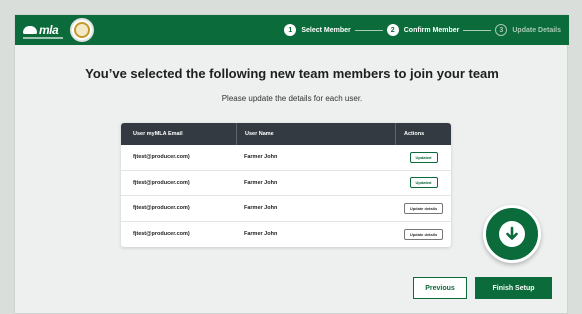 The height and width of the screenshot is (314, 582). Describe the element at coordinates (43, 38) in the screenshot. I see `logo-tagline` at that location.